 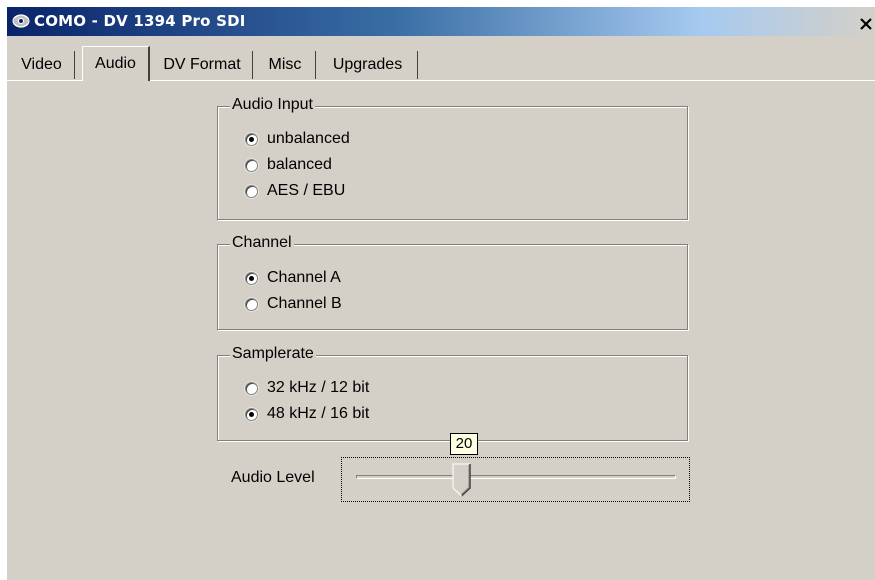 I want to click on radio-channel-a: Channel A, so click(x=293, y=278).